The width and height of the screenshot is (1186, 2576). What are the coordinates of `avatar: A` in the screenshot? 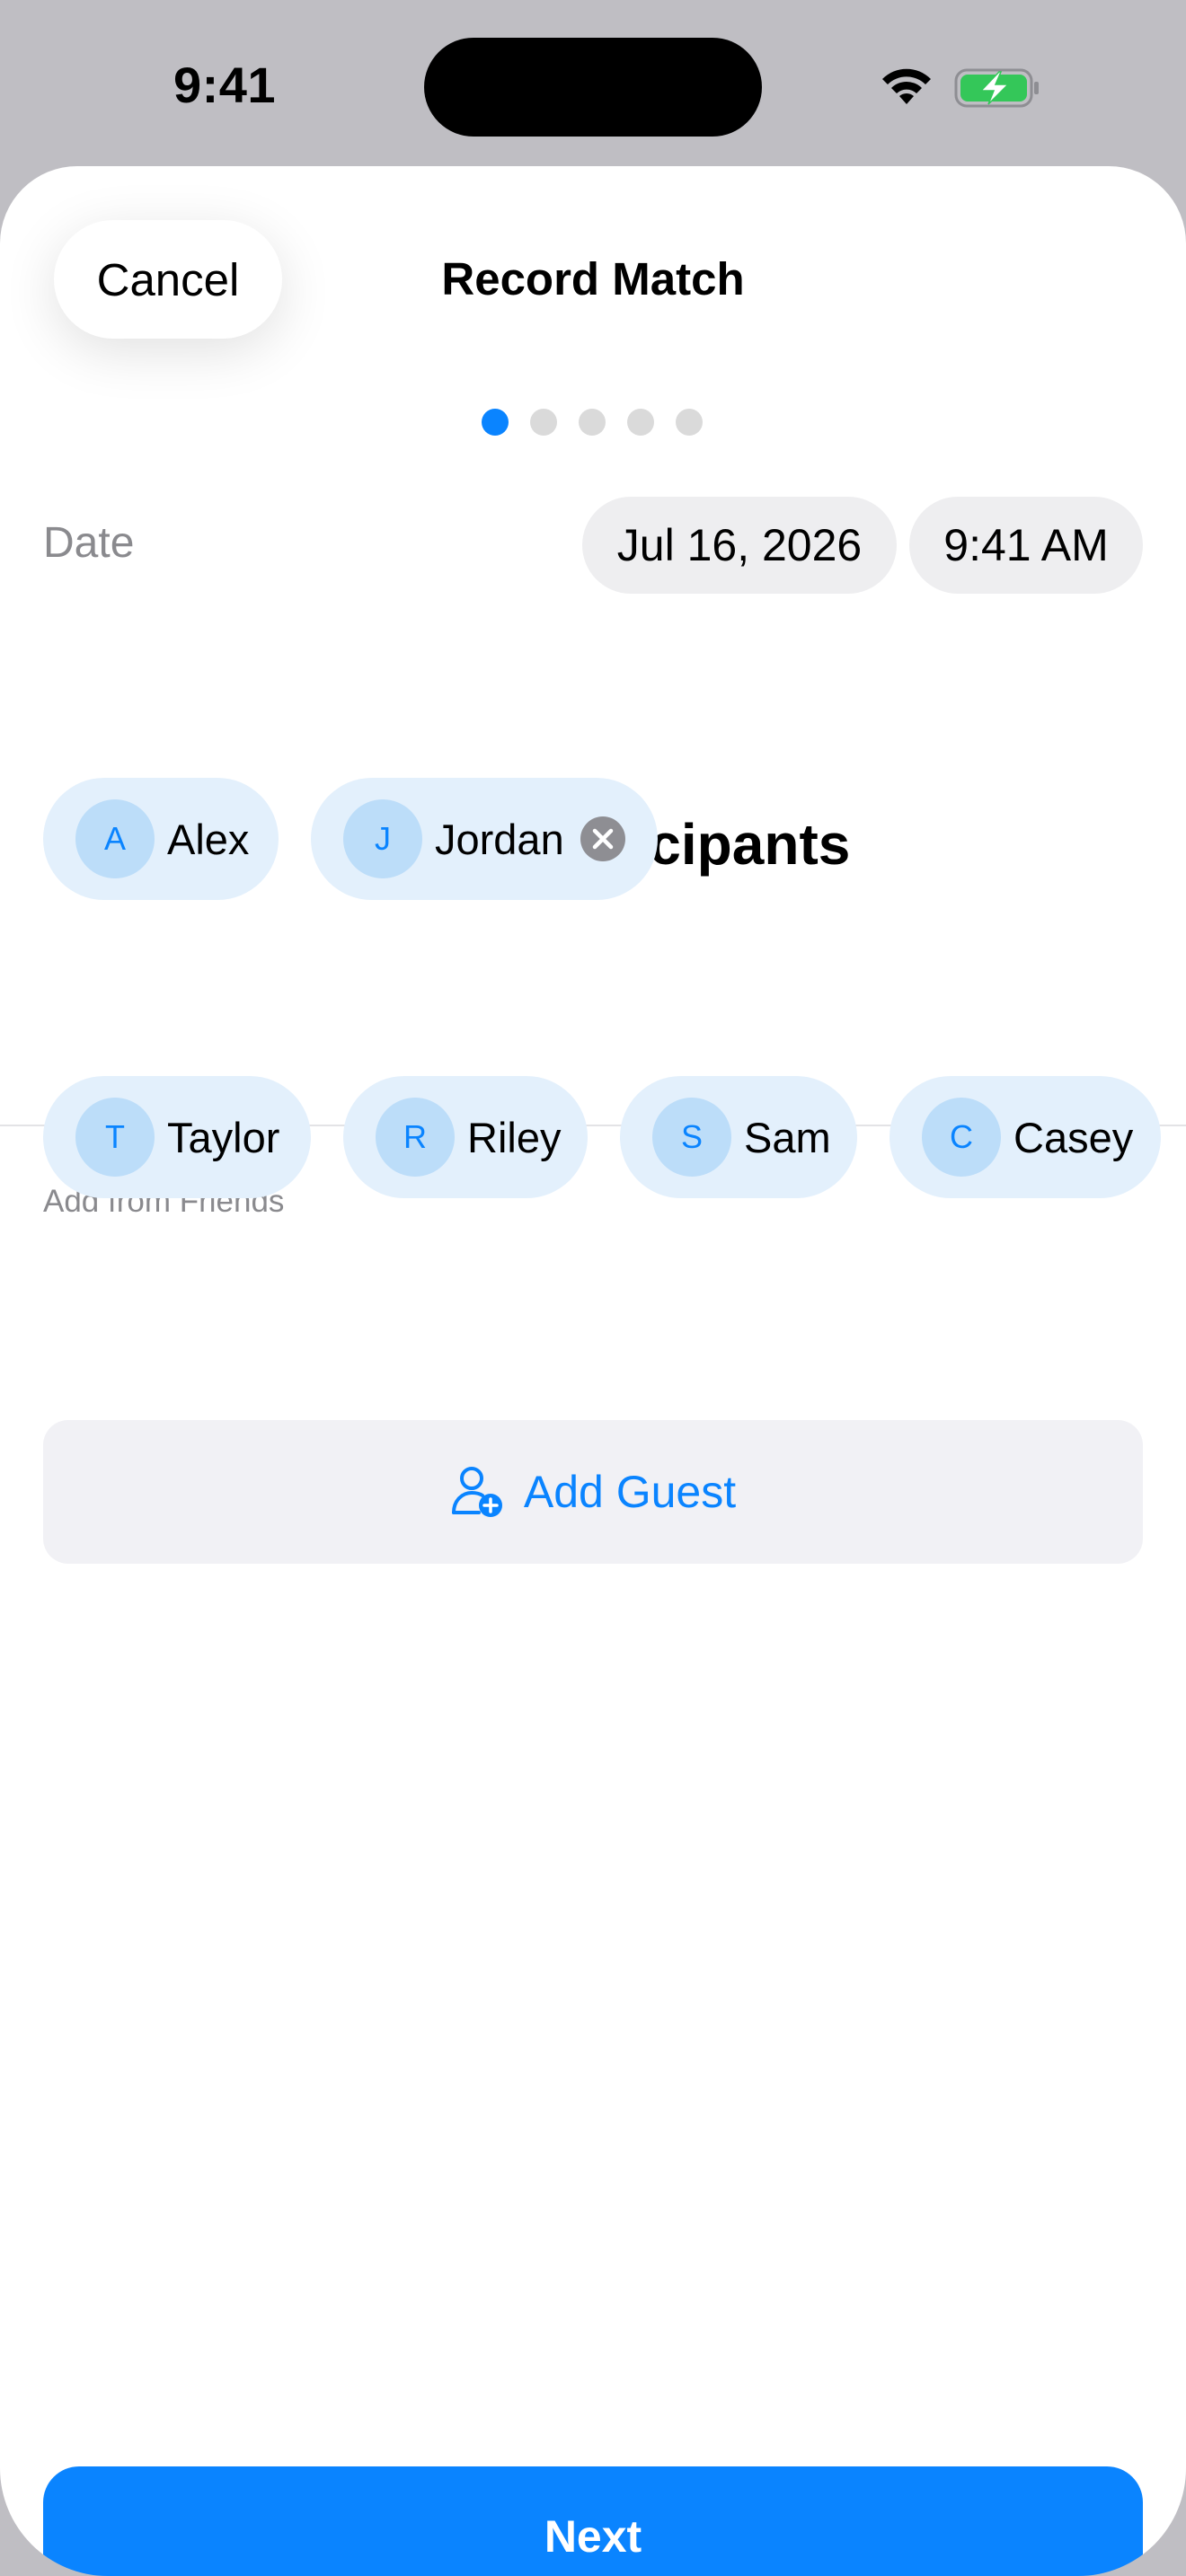 It's located at (115, 838).